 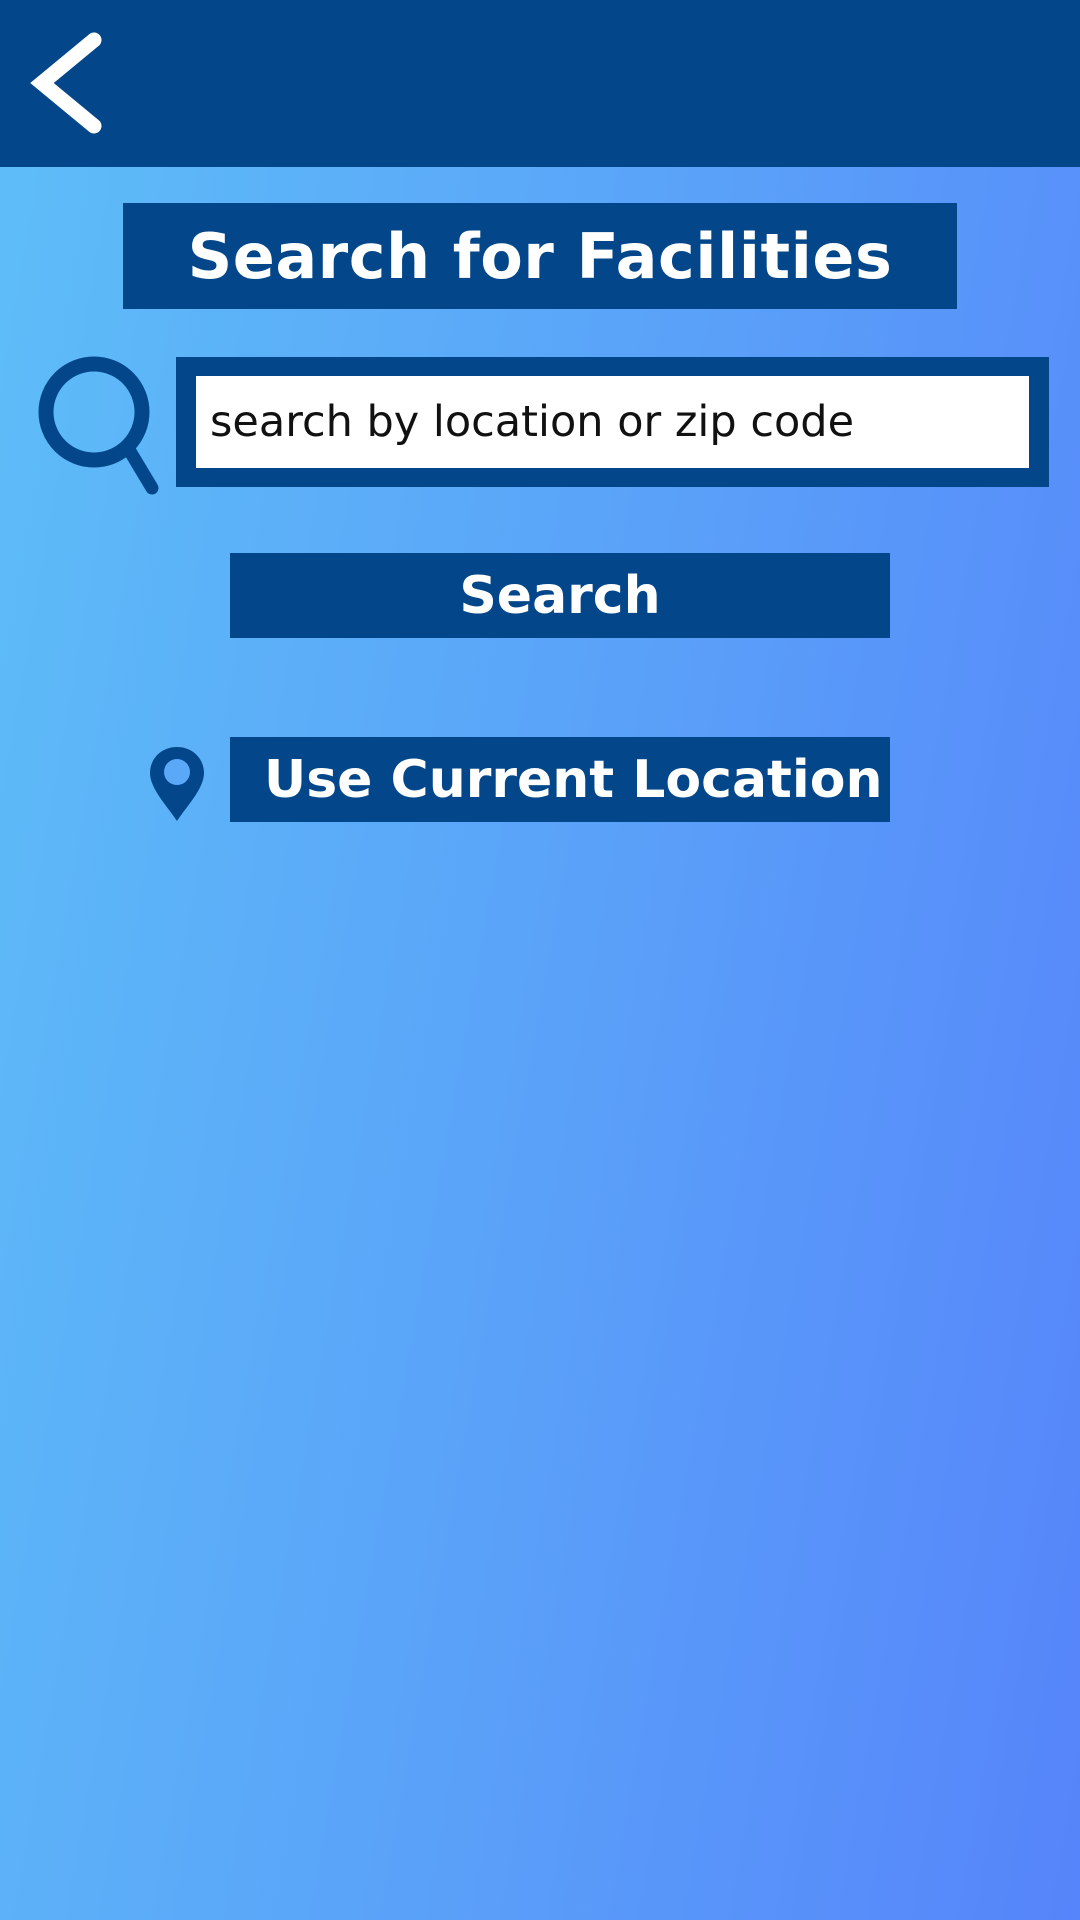 What do you see at coordinates (540, 83) in the screenshot?
I see `top-app-bar` at bounding box center [540, 83].